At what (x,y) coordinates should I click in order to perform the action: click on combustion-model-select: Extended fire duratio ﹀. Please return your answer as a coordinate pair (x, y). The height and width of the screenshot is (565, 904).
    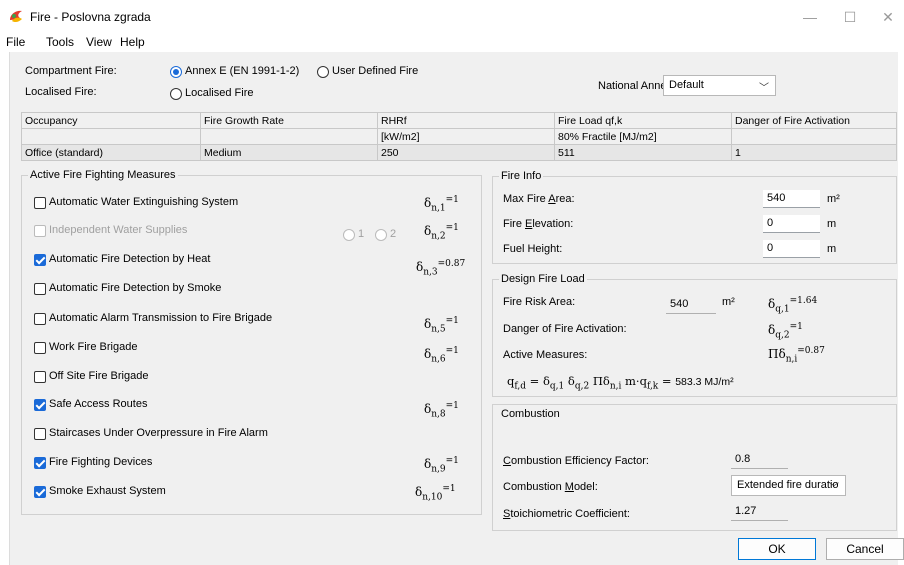
    Looking at the image, I should click on (788, 485).